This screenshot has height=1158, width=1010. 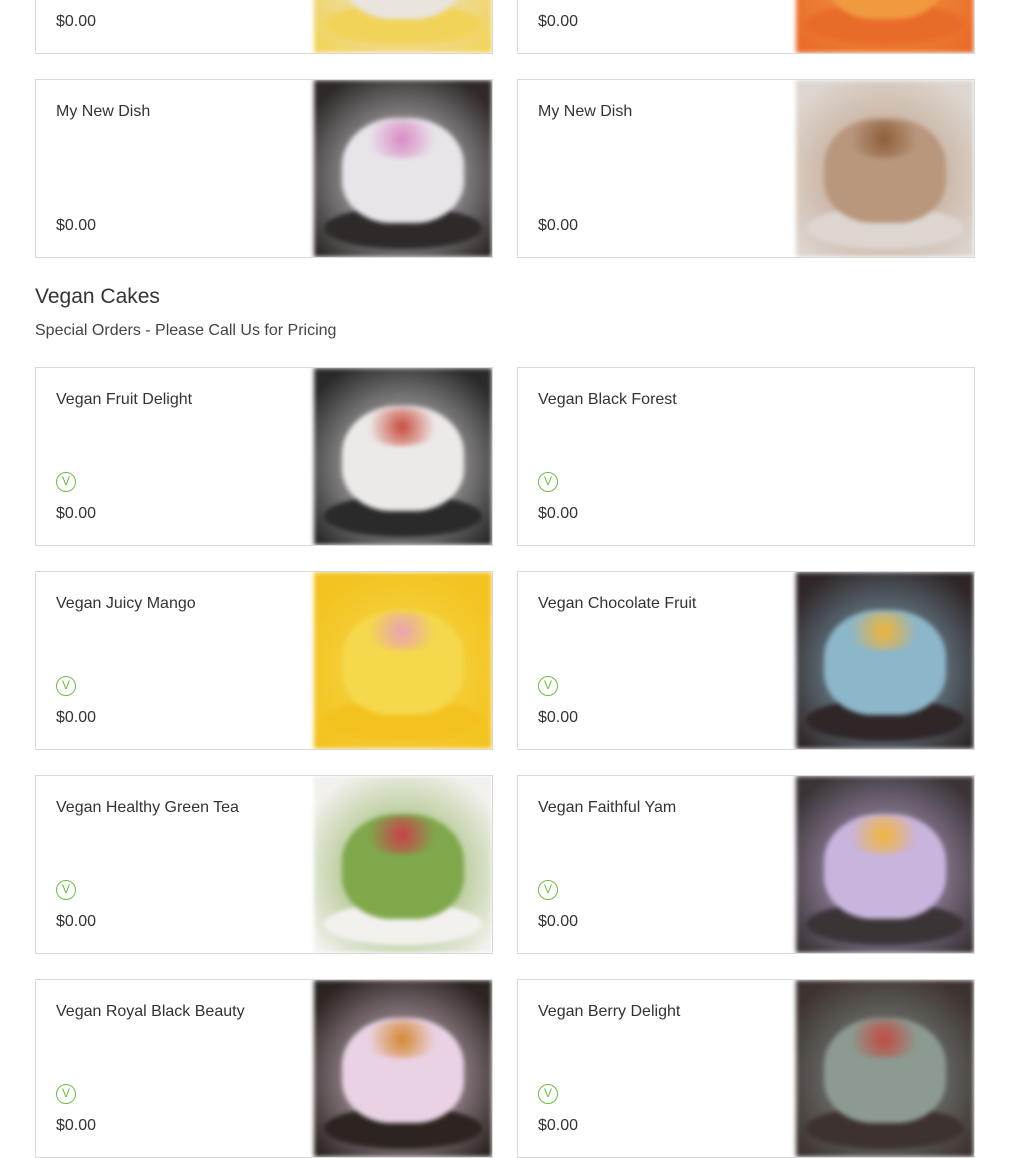 What do you see at coordinates (264, 1068) in the screenshot?
I see `menu-item-card: Vegan Royal Black Beauty V $0.00` at bounding box center [264, 1068].